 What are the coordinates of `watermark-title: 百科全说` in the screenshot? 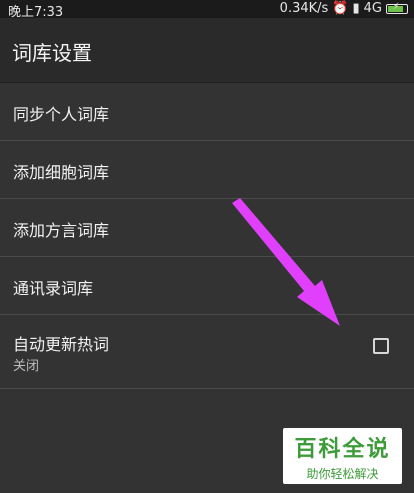 It's located at (342, 449).